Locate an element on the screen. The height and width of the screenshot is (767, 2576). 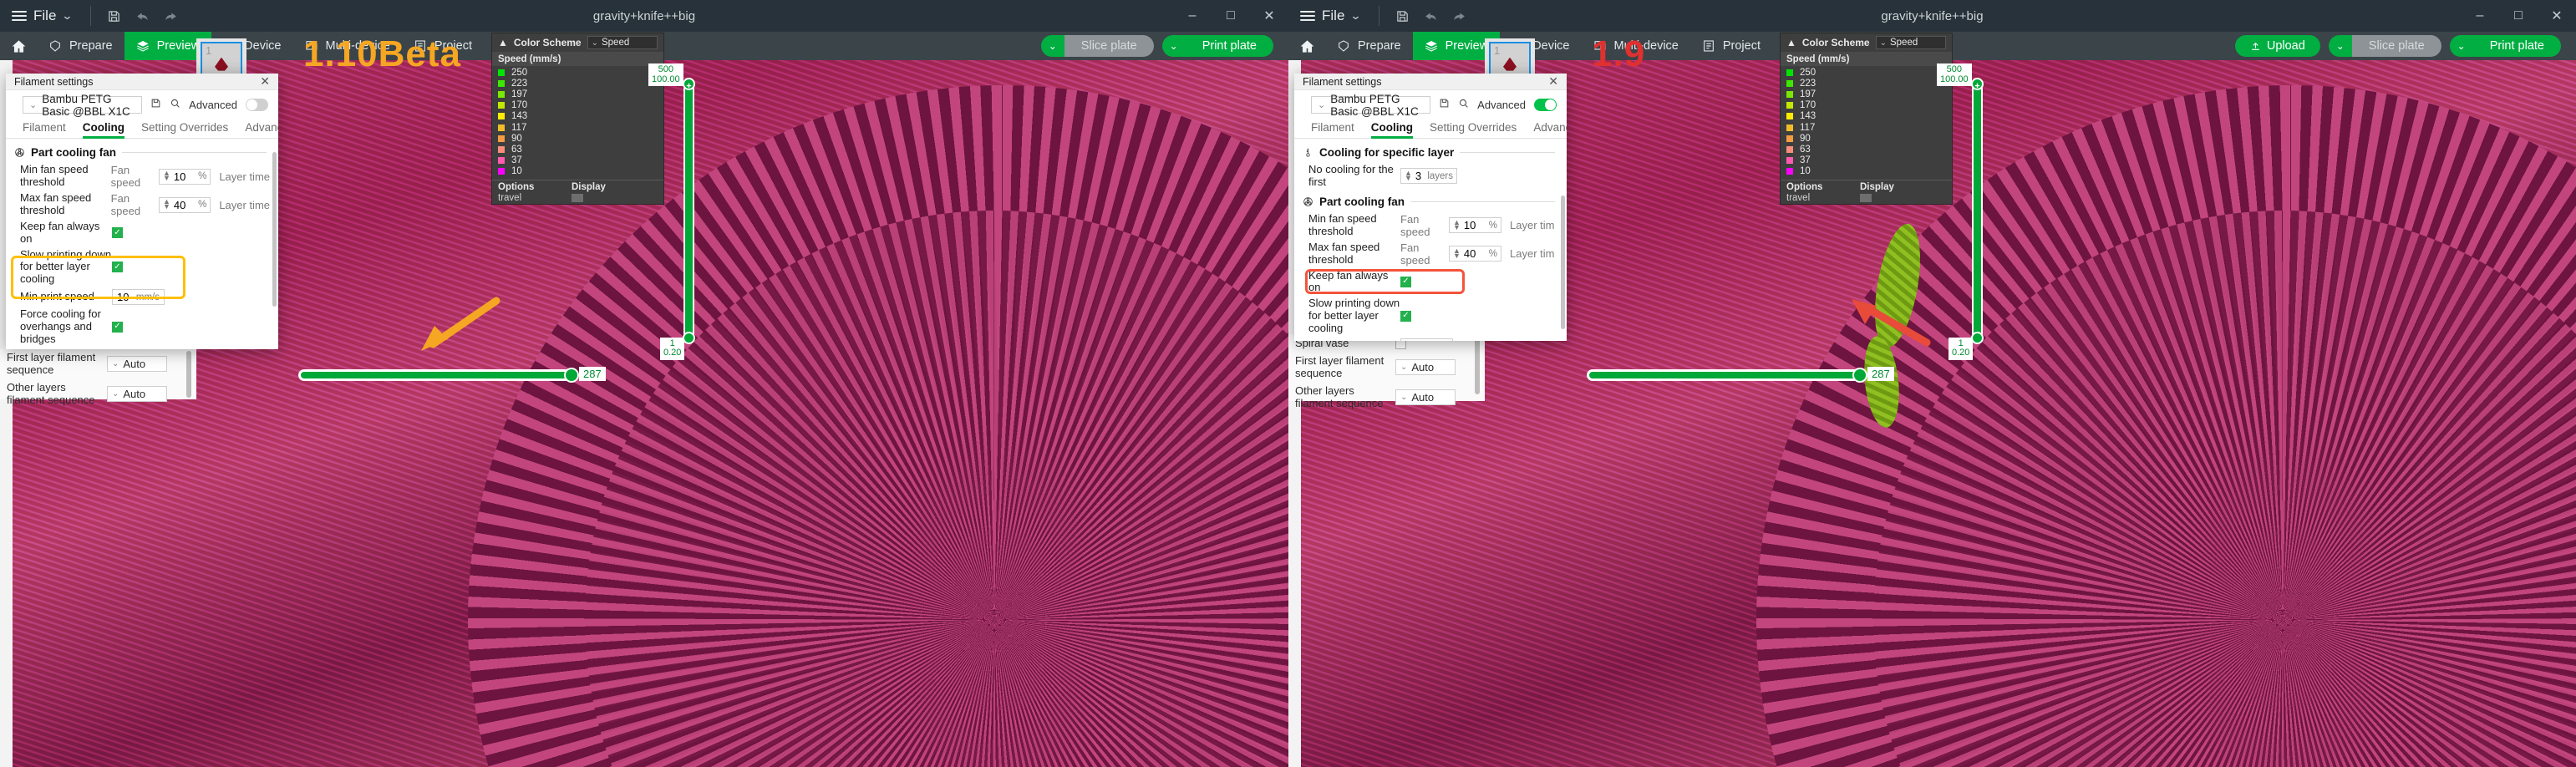
force-cooling-checkbox: ✓ is located at coordinates (117, 327).